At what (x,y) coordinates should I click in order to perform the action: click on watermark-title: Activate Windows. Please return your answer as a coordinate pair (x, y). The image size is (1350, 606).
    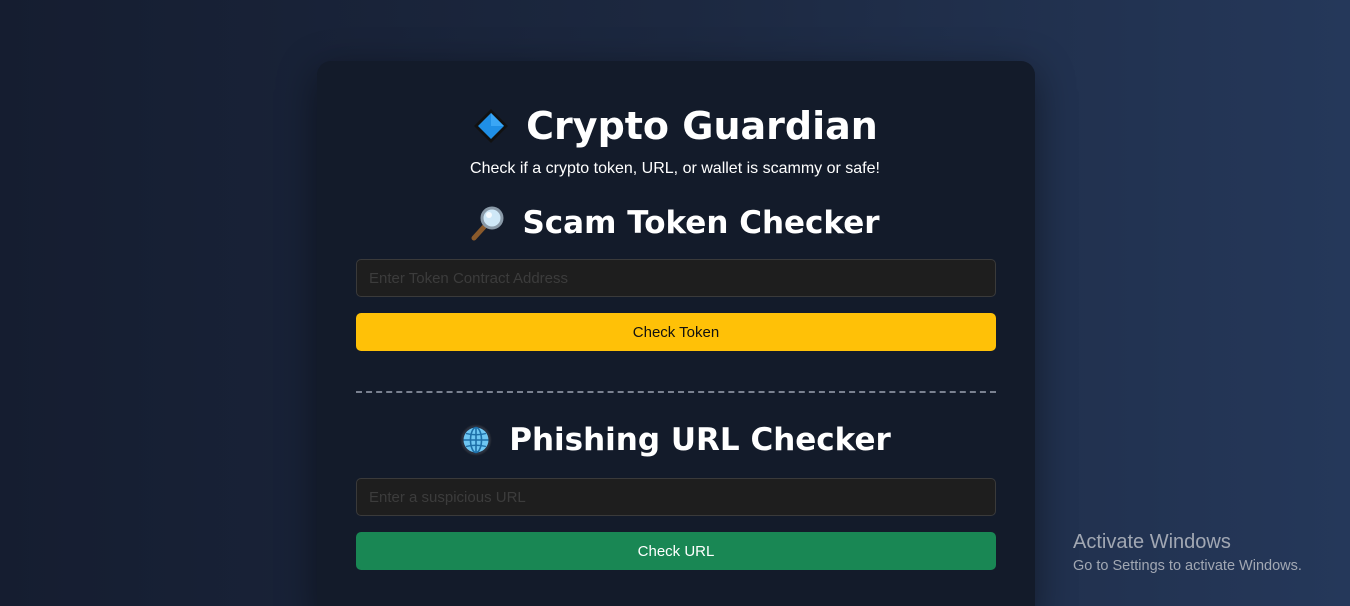
    Looking at the image, I should click on (1152, 542).